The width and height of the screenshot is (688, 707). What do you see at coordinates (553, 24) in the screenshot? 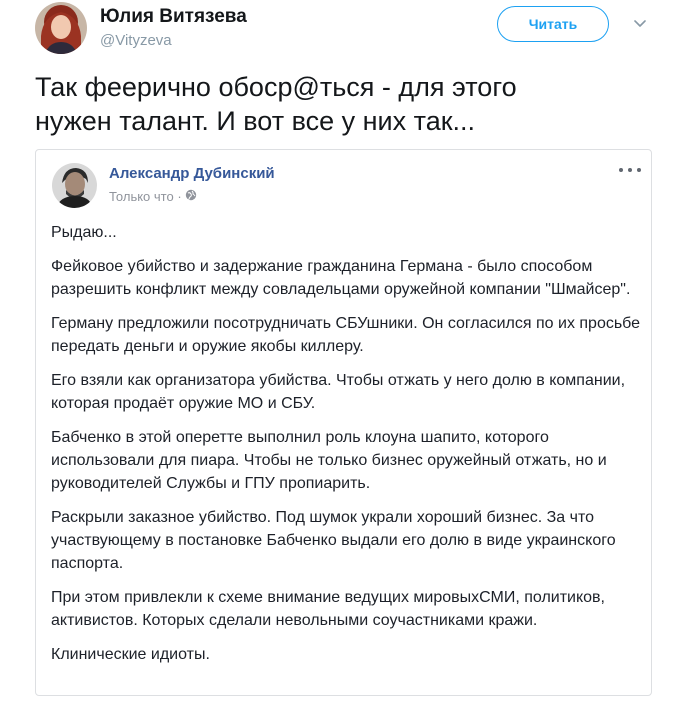
I see `follow-button: Читать` at bounding box center [553, 24].